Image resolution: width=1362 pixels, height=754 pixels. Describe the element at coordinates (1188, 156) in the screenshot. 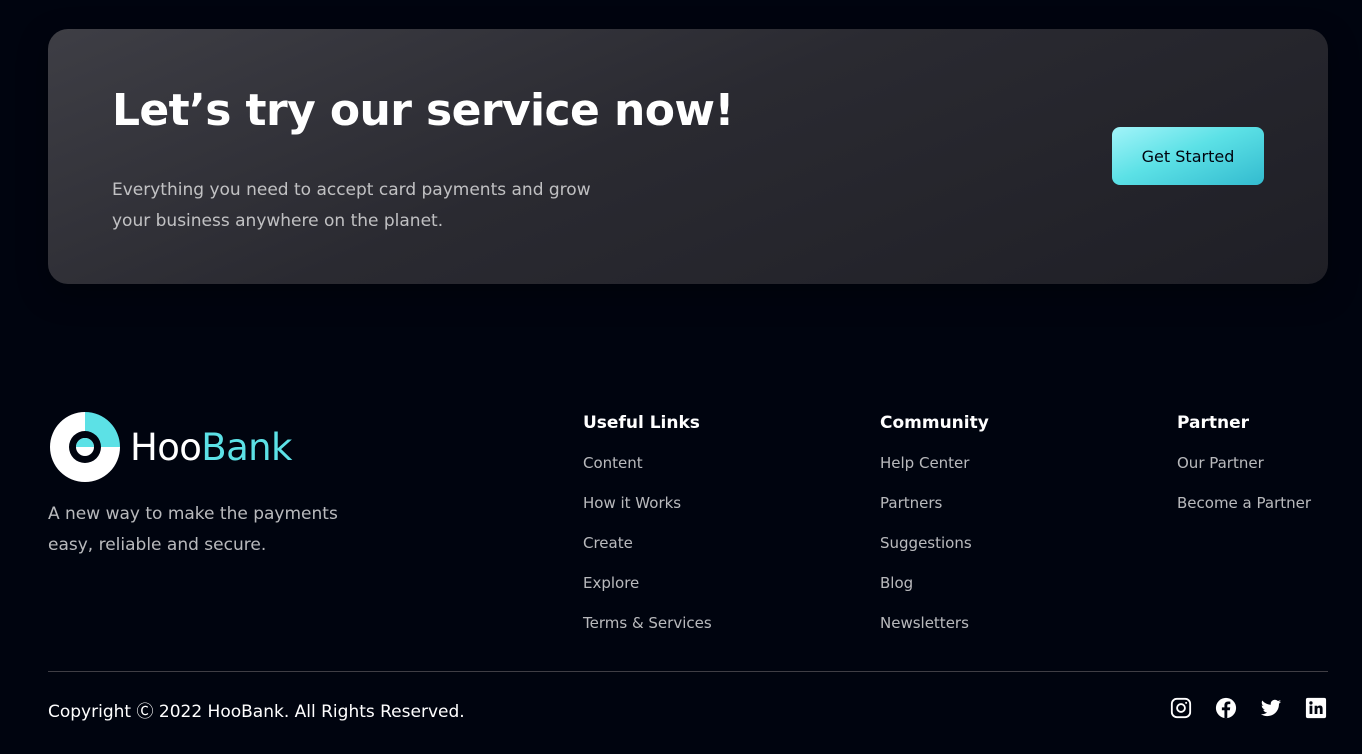

I see `get-started-button: Get Started` at that location.